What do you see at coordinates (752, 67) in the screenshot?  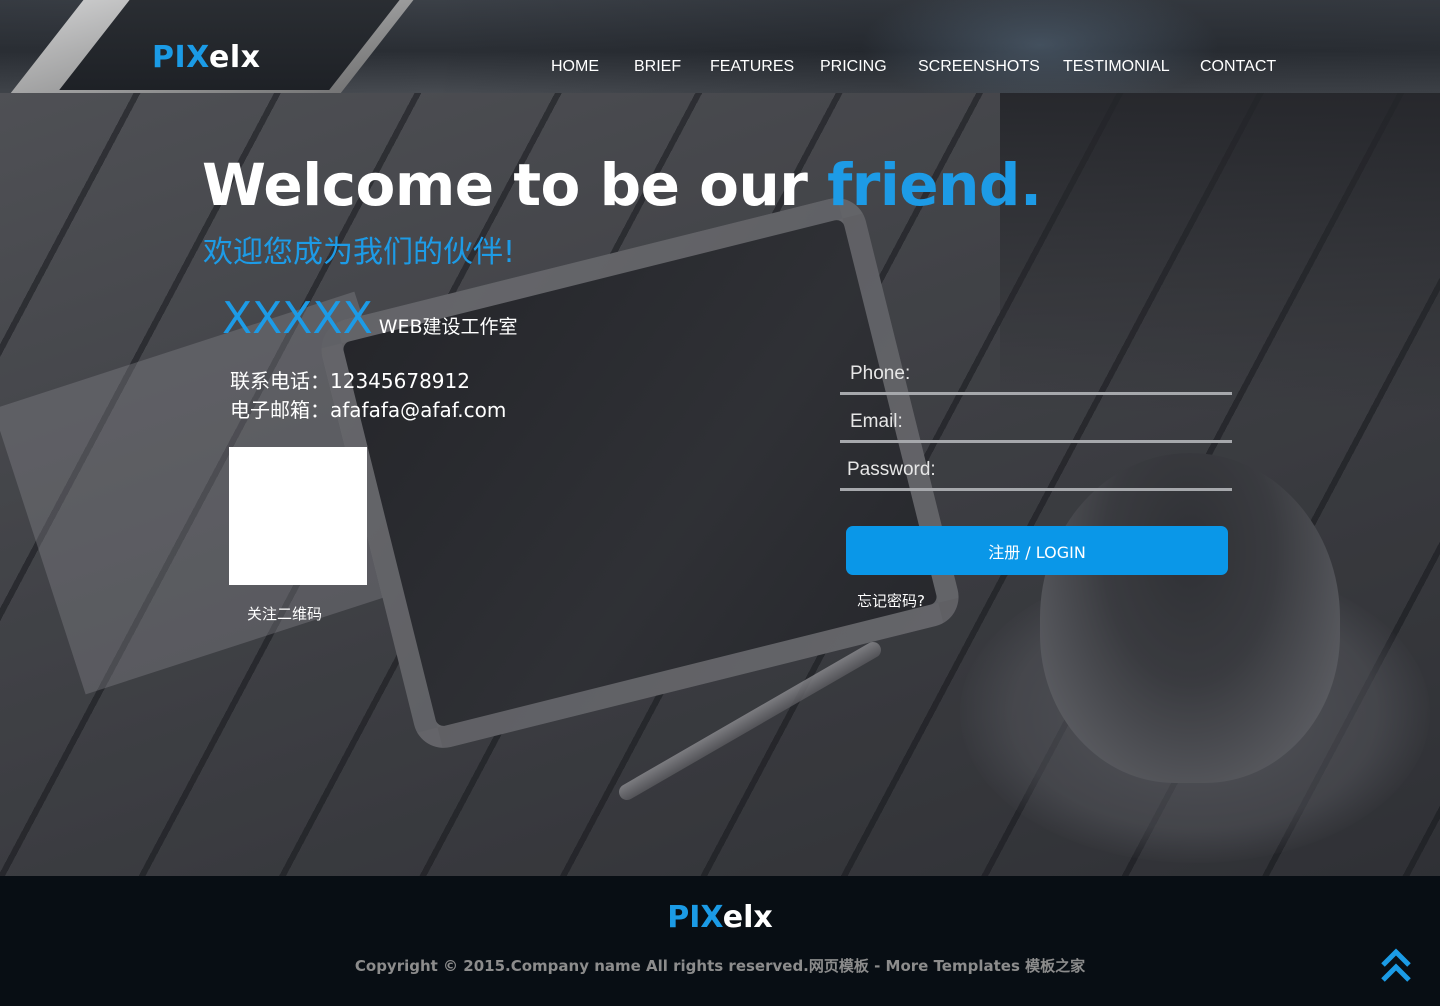 I see `nav-features: FEATURES` at bounding box center [752, 67].